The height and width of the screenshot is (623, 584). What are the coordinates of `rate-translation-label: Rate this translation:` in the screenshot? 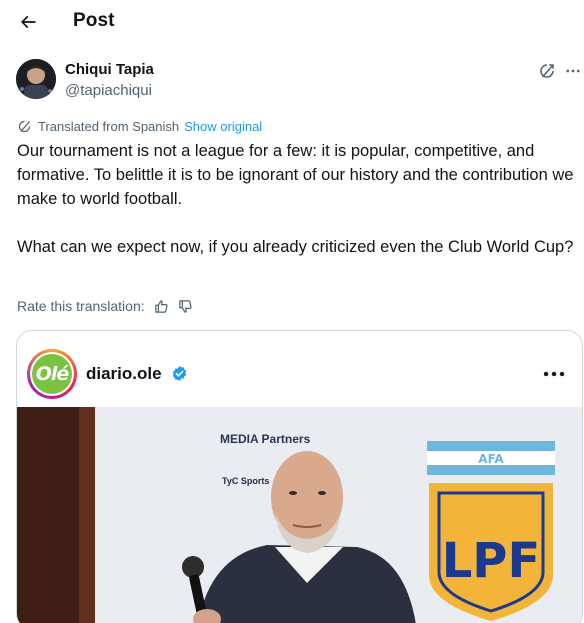 It's located at (81, 306).